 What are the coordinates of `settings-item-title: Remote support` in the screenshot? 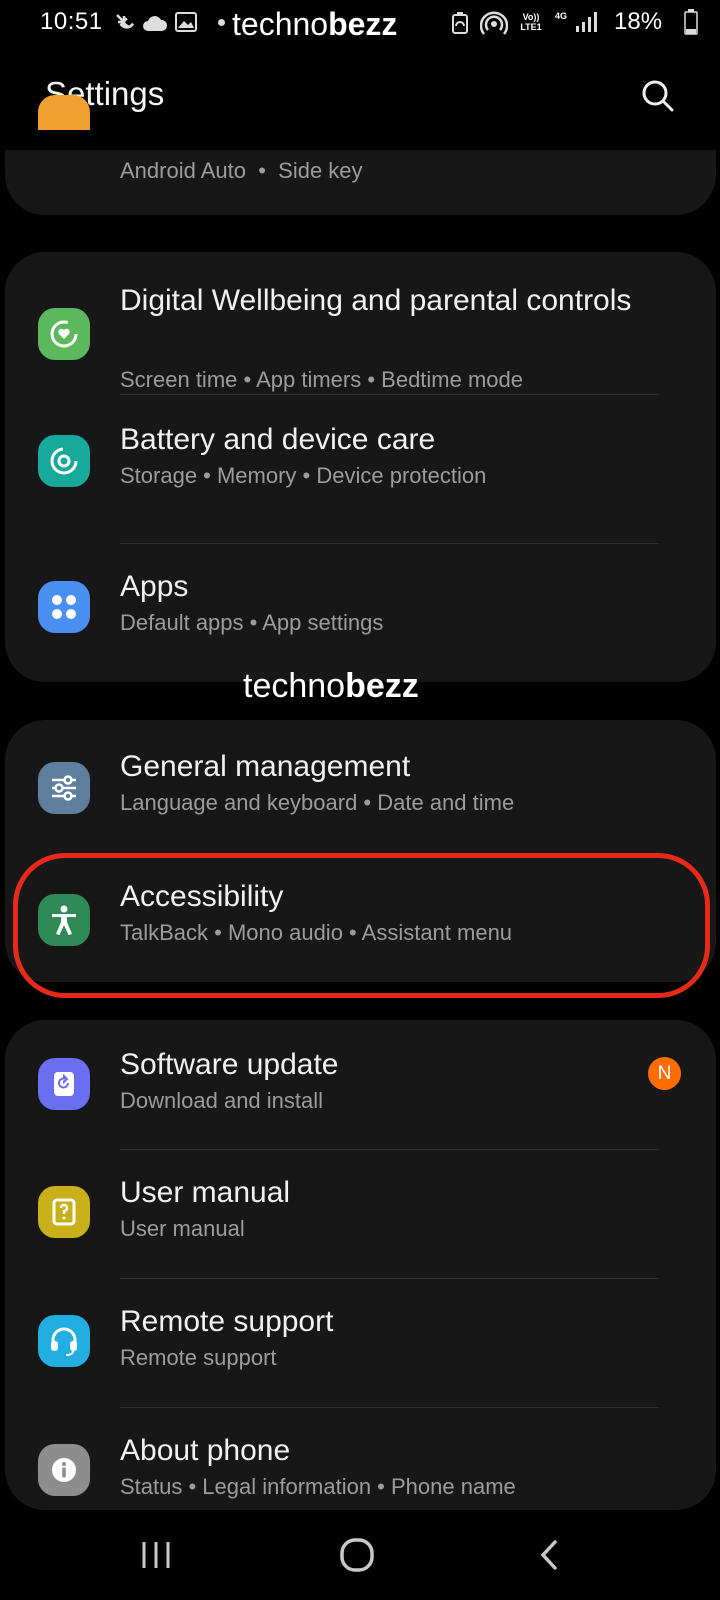 It's located at (227, 1321).